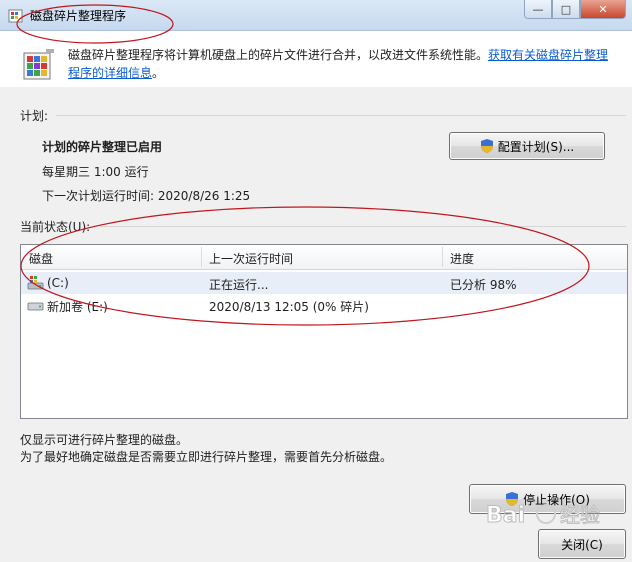 This screenshot has height=562, width=632. What do you see at coordinates (146, 196) in the screenshot?
I see `schedule-next-run: 下一次计划运行时间: 2020/8/26 1:25` at bounding box center [146, 196].